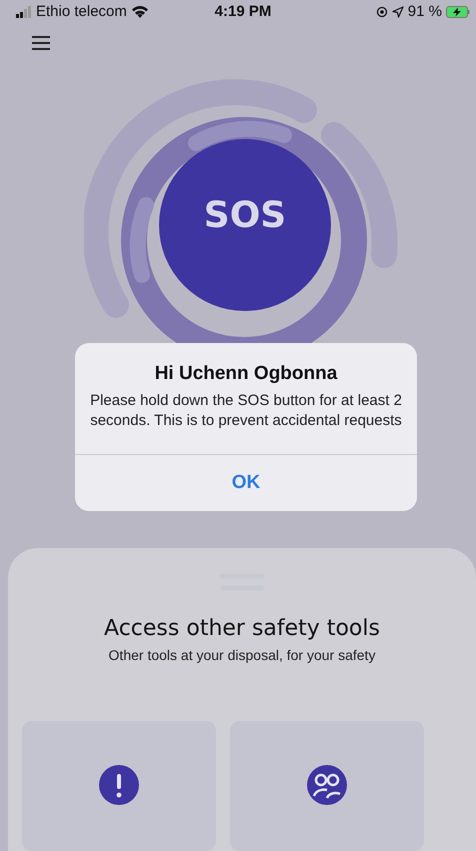  Describe the element at coordinates (139, 11) in the screenshot. I see `wifi-icon` at that location.